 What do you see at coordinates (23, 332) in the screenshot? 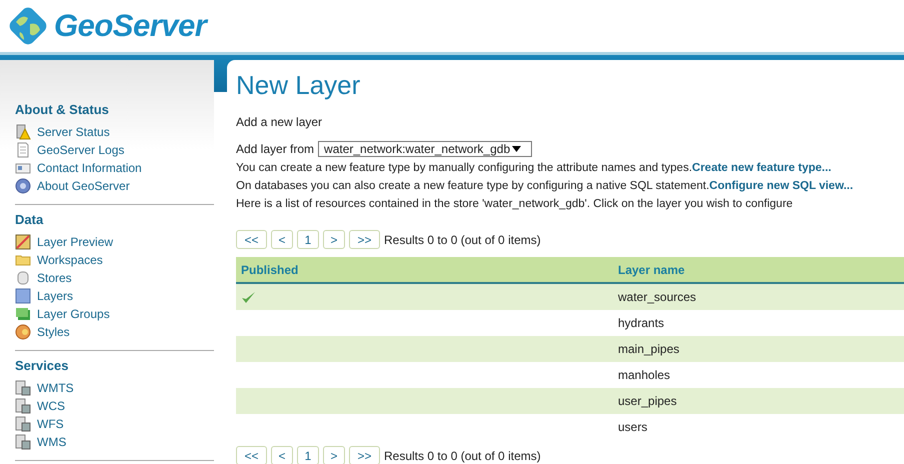
I see `palette-icon` at bounding box center [23, 332].